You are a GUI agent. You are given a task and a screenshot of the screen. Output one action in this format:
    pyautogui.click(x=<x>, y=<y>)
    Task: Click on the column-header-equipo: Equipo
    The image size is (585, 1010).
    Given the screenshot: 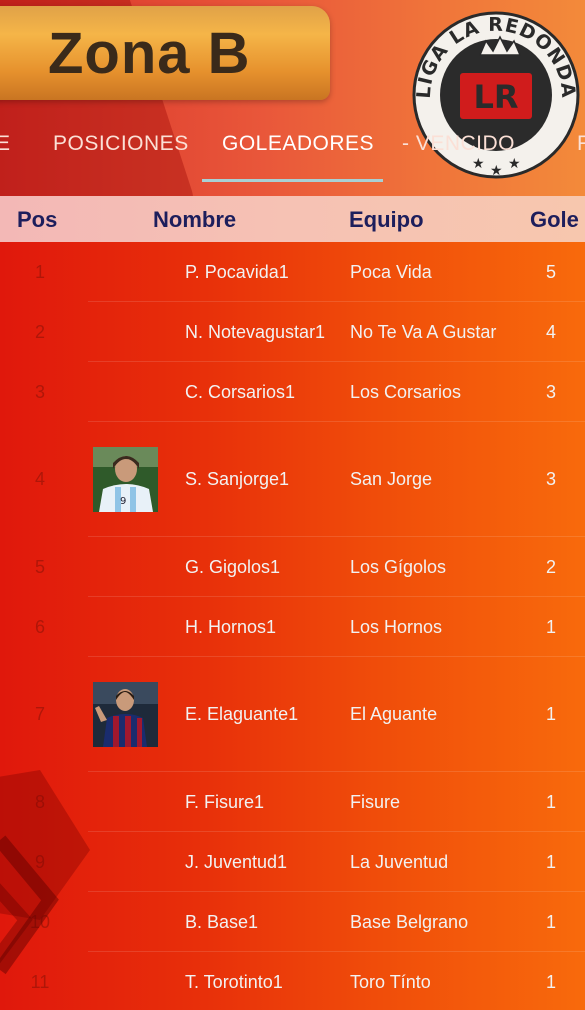 What is the action you would take?
    pyautogui.click(x=386, y=219)
    